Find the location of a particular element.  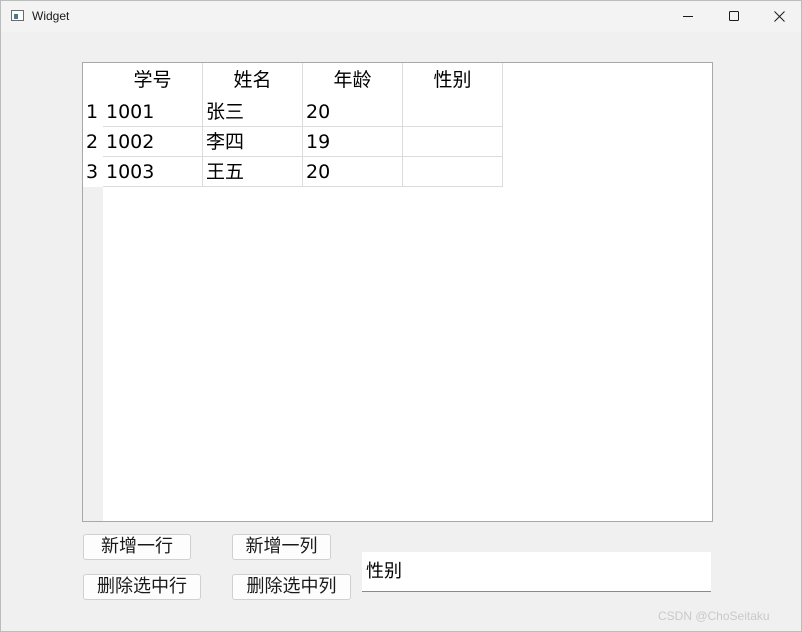

close-icon is located at coordinates (779, 16).